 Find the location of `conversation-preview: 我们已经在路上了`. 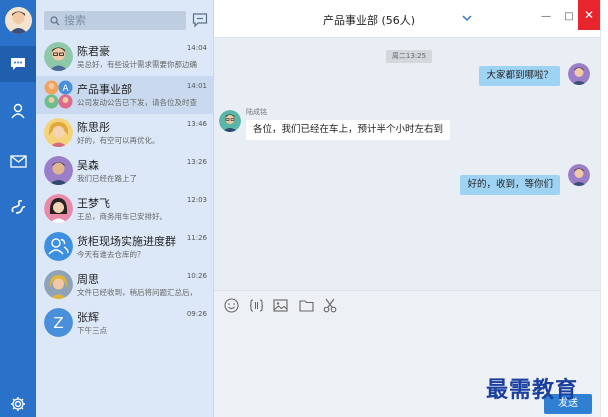

conversation-preview: 我们已经在路上了 is located at coordinates (107, 178).